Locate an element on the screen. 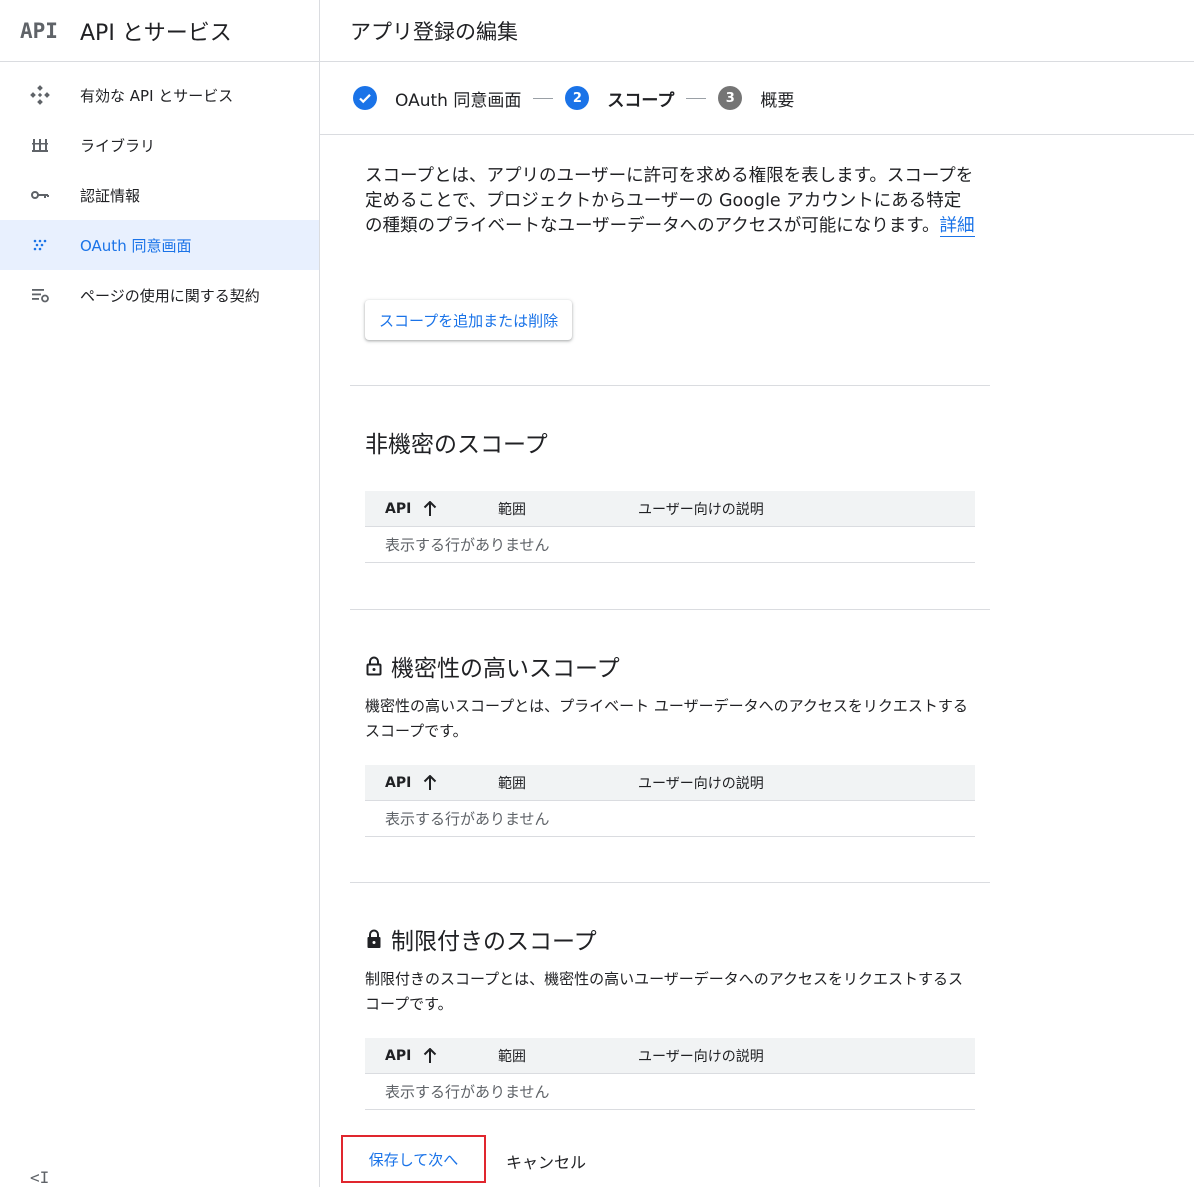 Image resolution: width=1194 pixels, height=1187 pixels. nonsensitive-scopes-title: 非機密のスコープ is located at coordinates (456, 442).